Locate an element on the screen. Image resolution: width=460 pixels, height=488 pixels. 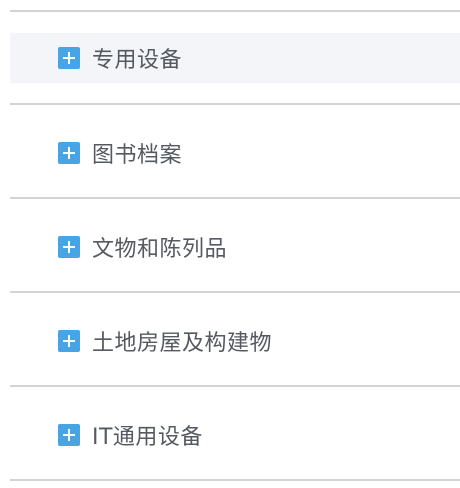
tree-item-books-archives: 图书档案 is located at coordinates (235, 153).